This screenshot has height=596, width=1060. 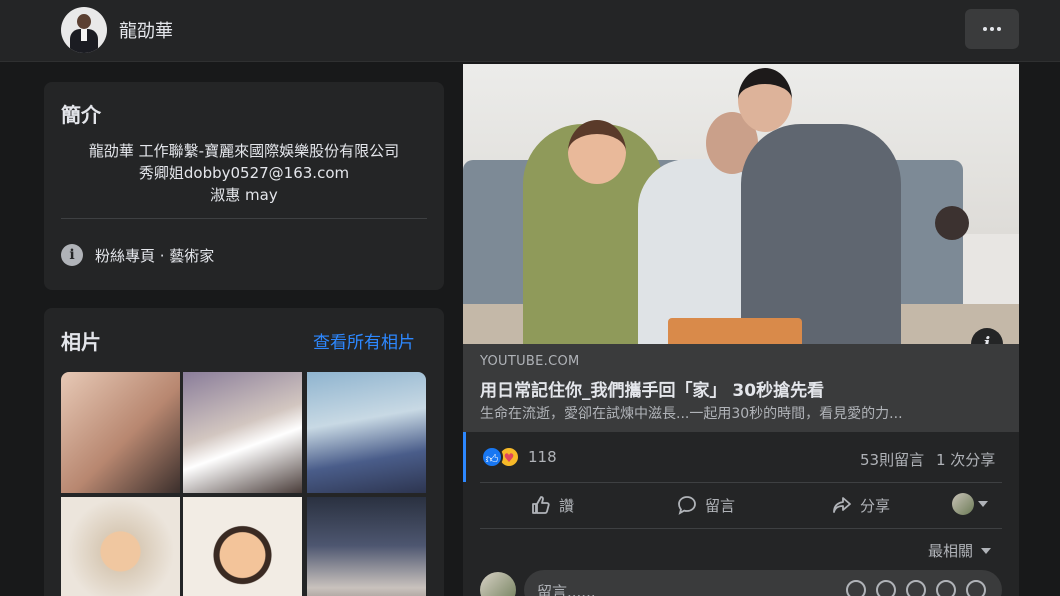 I want to click on like-button: 讚, so click(x=552, y=505).